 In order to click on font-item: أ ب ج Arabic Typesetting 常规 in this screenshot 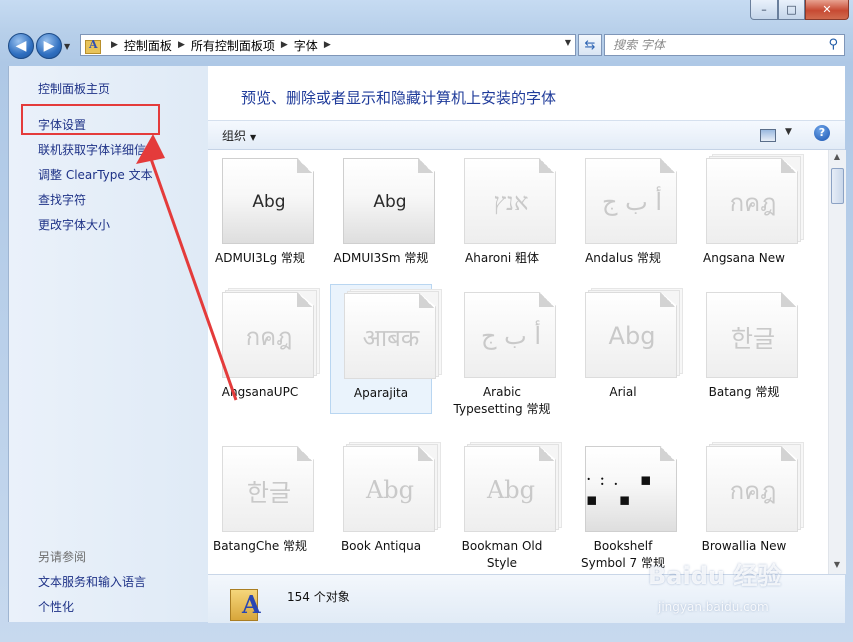, I will do `click(503, 350)`.